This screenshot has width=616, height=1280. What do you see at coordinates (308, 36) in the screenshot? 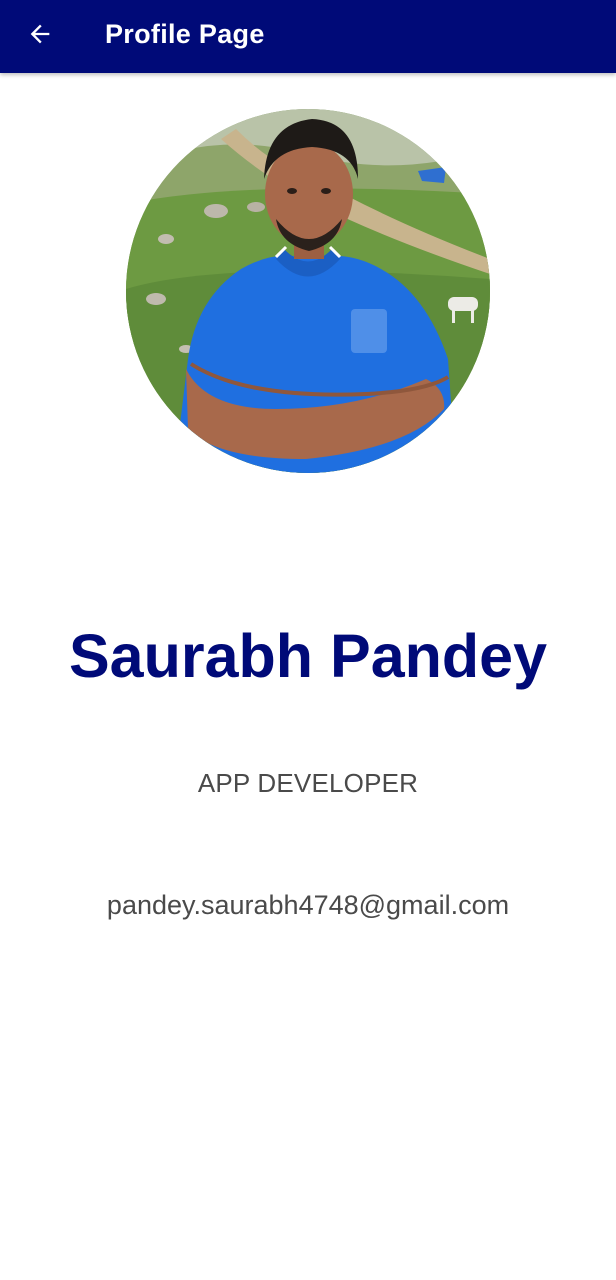
I see `app-bar: Profile Page` at bounding box center [308, 36].